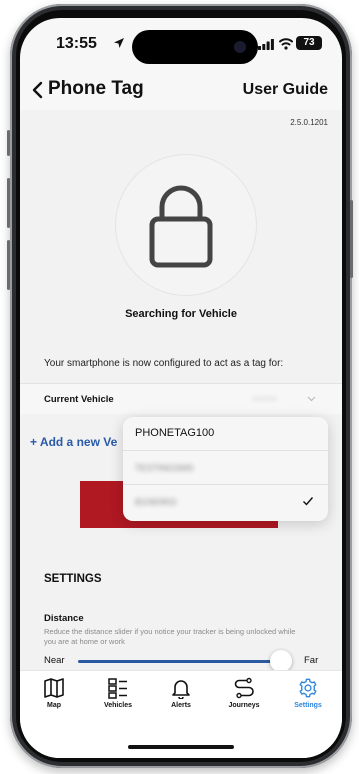  What do you see at coordinates (181, 314) in the screenshot?
I see `lock-status-text: Searching for Vehicle` at bounding box center [181, 314].